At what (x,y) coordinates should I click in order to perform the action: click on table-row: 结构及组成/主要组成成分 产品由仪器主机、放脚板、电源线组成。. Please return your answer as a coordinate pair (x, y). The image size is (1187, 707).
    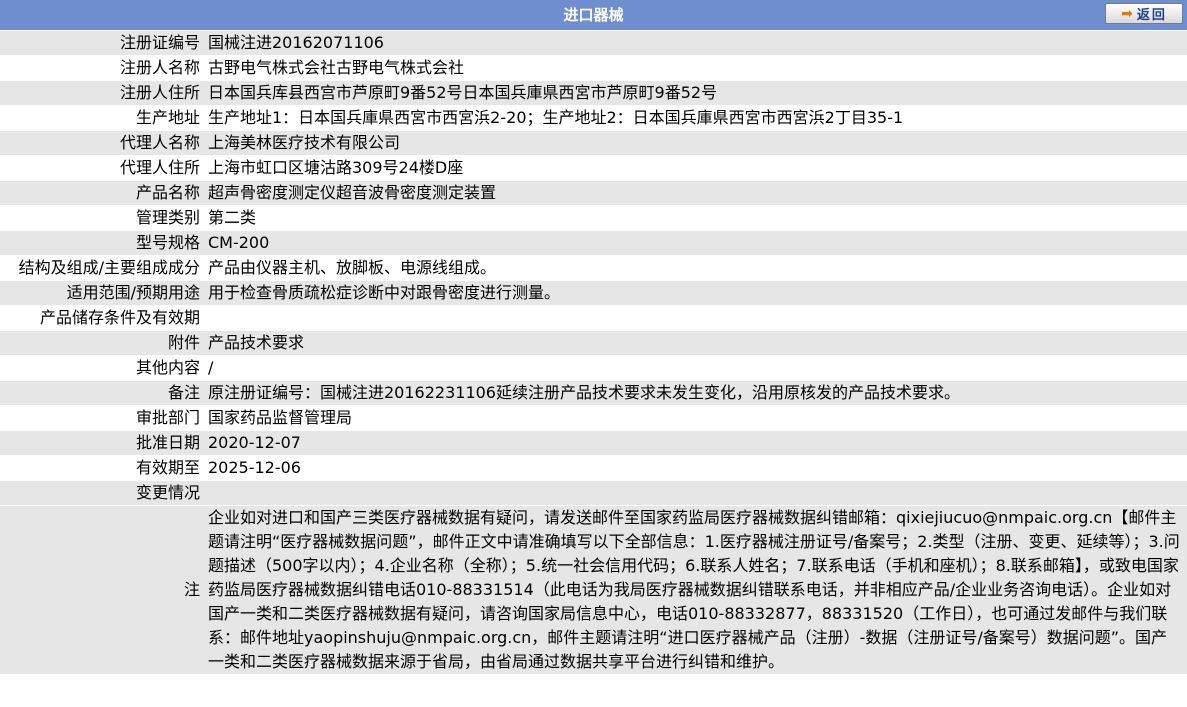
    Looking at the image, I should click on (593, 268).